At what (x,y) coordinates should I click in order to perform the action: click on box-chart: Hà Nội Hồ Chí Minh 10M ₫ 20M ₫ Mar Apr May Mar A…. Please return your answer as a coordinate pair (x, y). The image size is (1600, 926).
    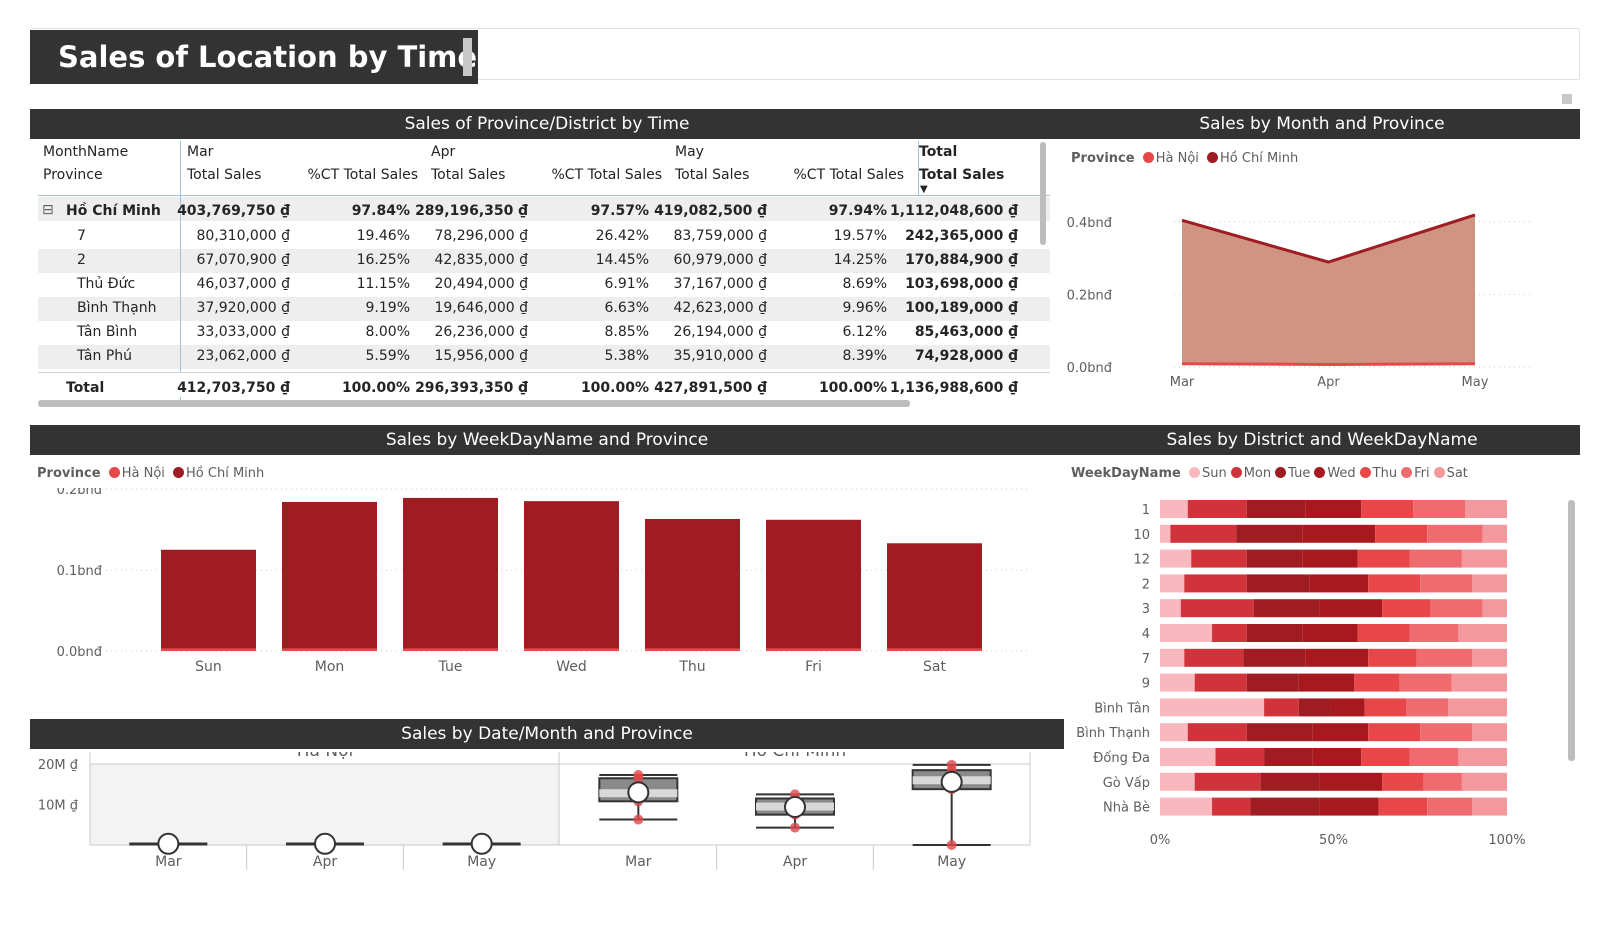
    Looking at the image, I should click on (547, 837).